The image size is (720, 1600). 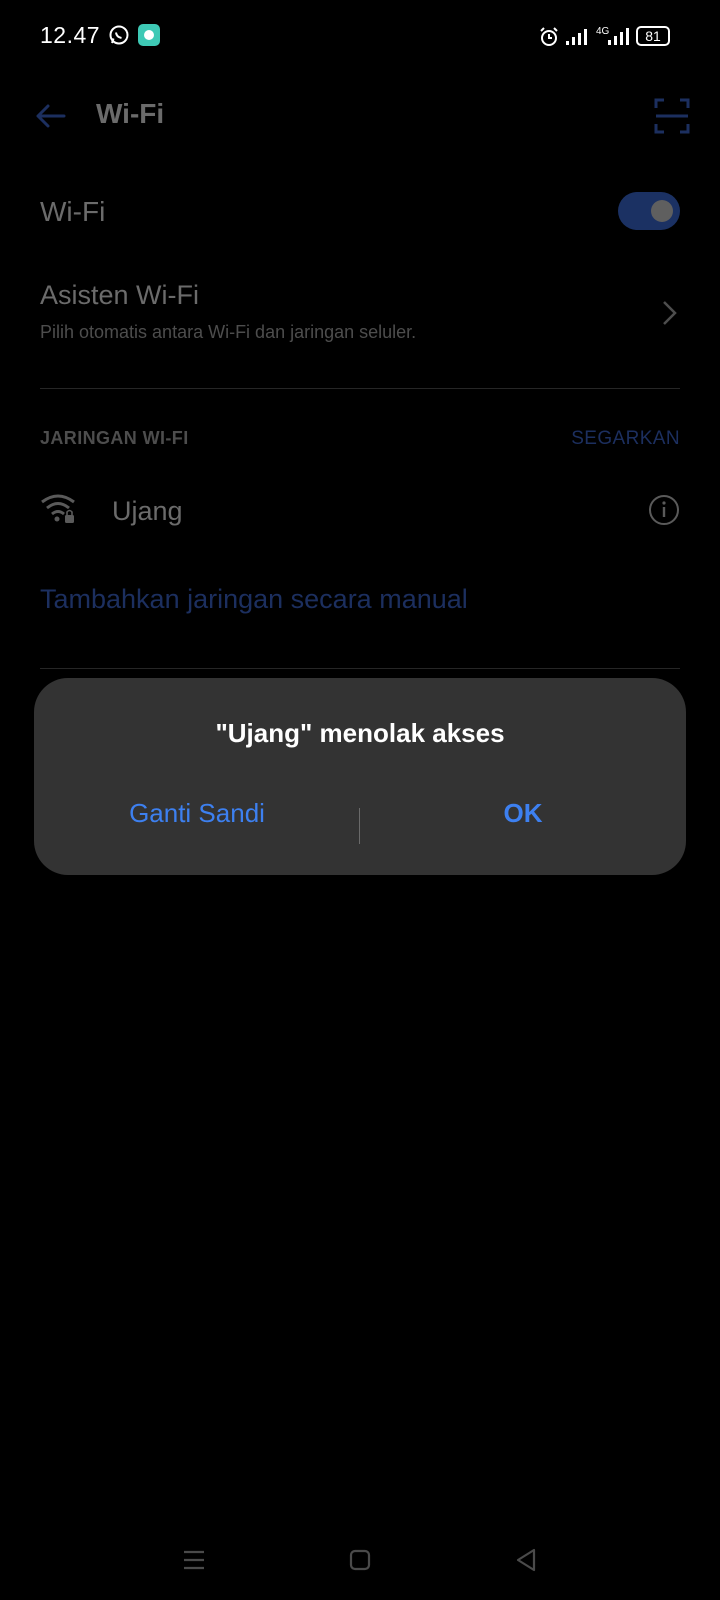 I want to click on app-bar: Wi-Fi, so click(x=360, y=116).